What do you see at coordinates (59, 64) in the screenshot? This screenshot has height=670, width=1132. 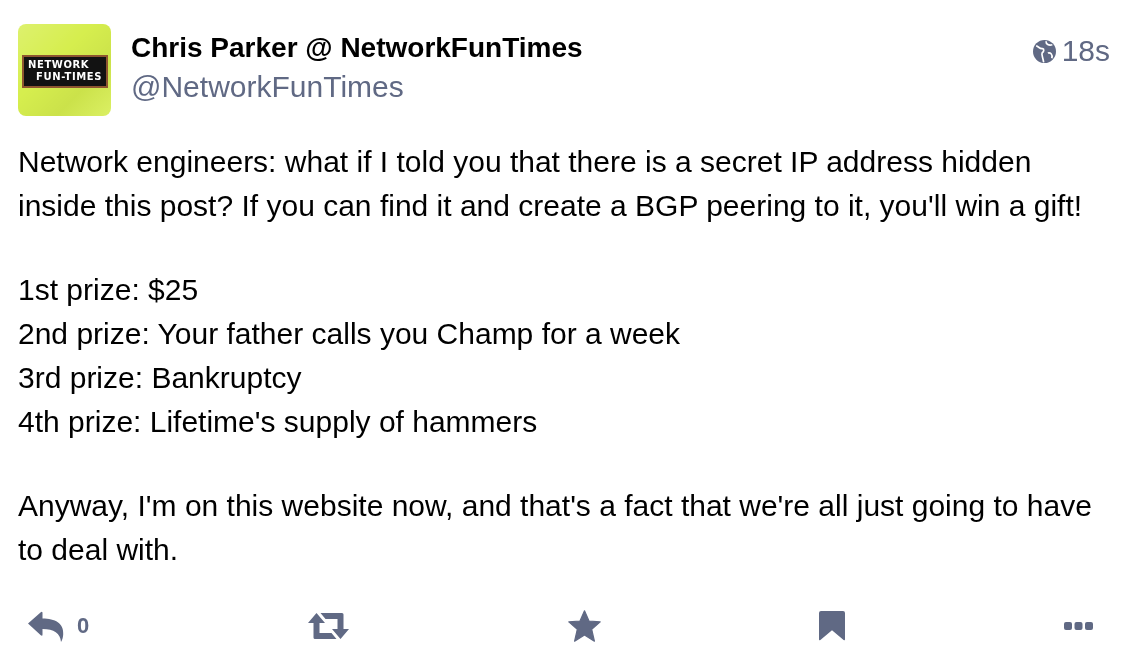 I see `logo-text: NETWORK` at bounding box center [59, 64].